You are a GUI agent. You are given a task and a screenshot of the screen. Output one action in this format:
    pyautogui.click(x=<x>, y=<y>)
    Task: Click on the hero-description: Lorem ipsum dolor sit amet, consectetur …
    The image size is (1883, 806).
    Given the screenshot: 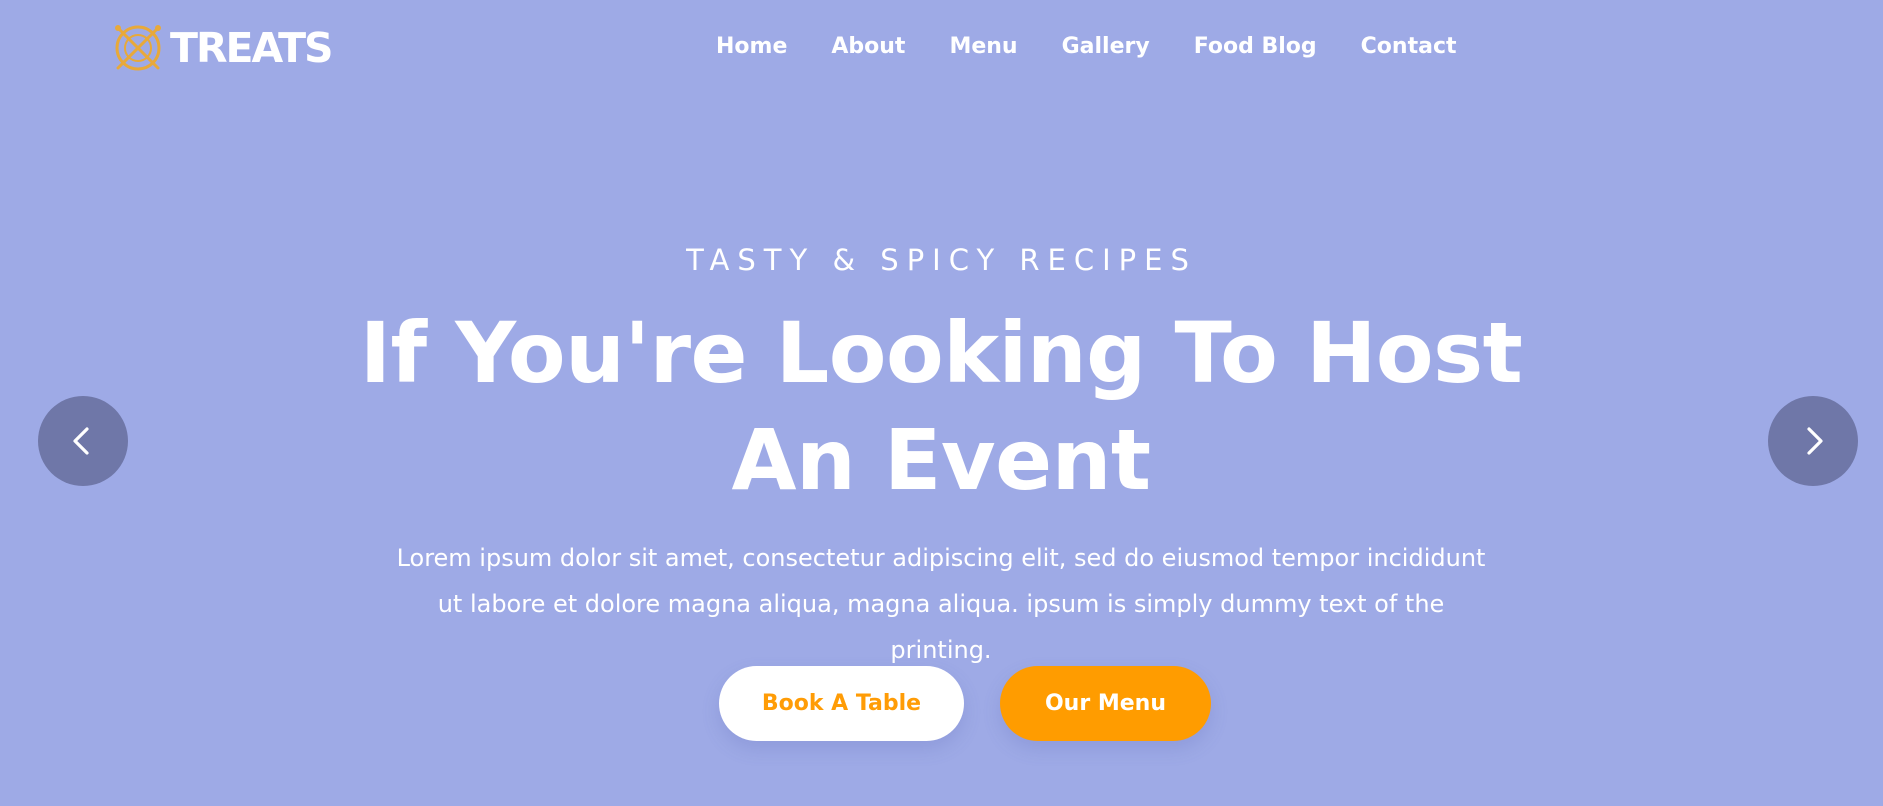 What is the action you would take?
    pyautogui.click(x=941, y=604)
    